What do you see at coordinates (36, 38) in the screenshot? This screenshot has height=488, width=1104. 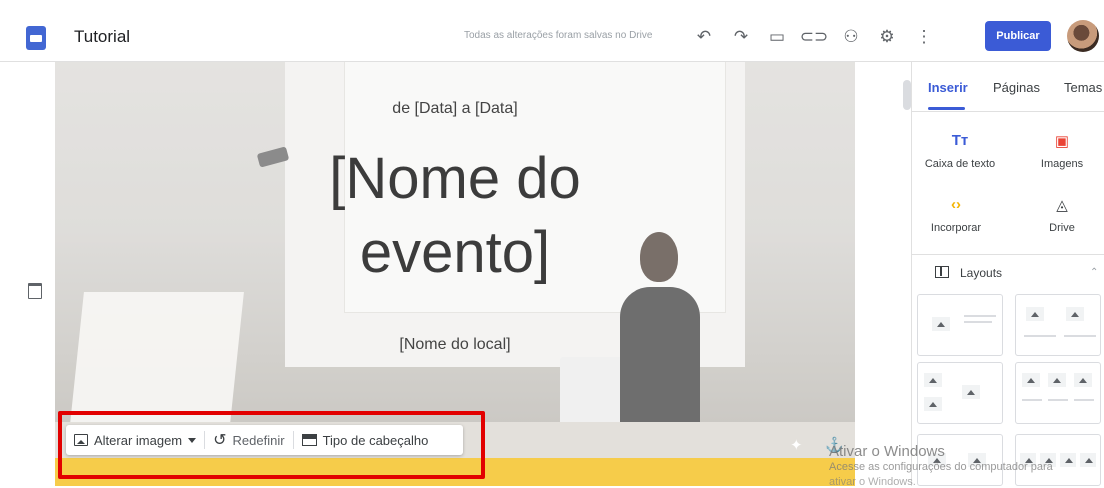 I see `sites-logo-icon` at bounding box center [36, 38].